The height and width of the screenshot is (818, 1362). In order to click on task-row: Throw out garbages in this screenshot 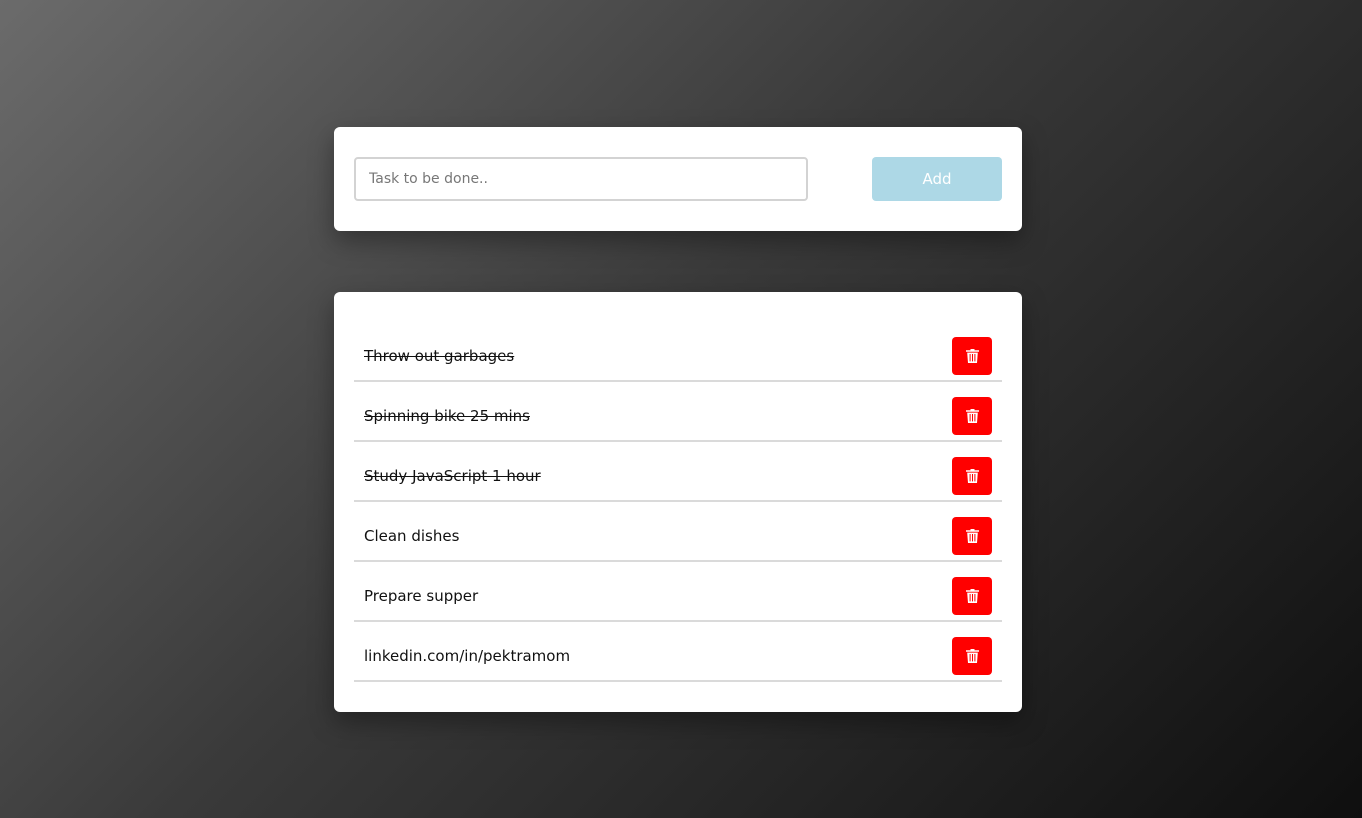, I will do `click(678, 352)`.